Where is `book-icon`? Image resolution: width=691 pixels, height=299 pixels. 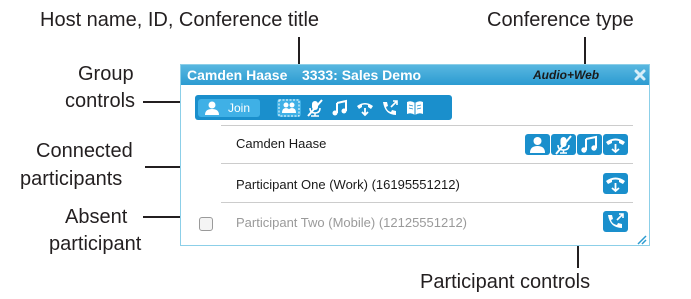
book-icon is located at coordinates (415, 108).